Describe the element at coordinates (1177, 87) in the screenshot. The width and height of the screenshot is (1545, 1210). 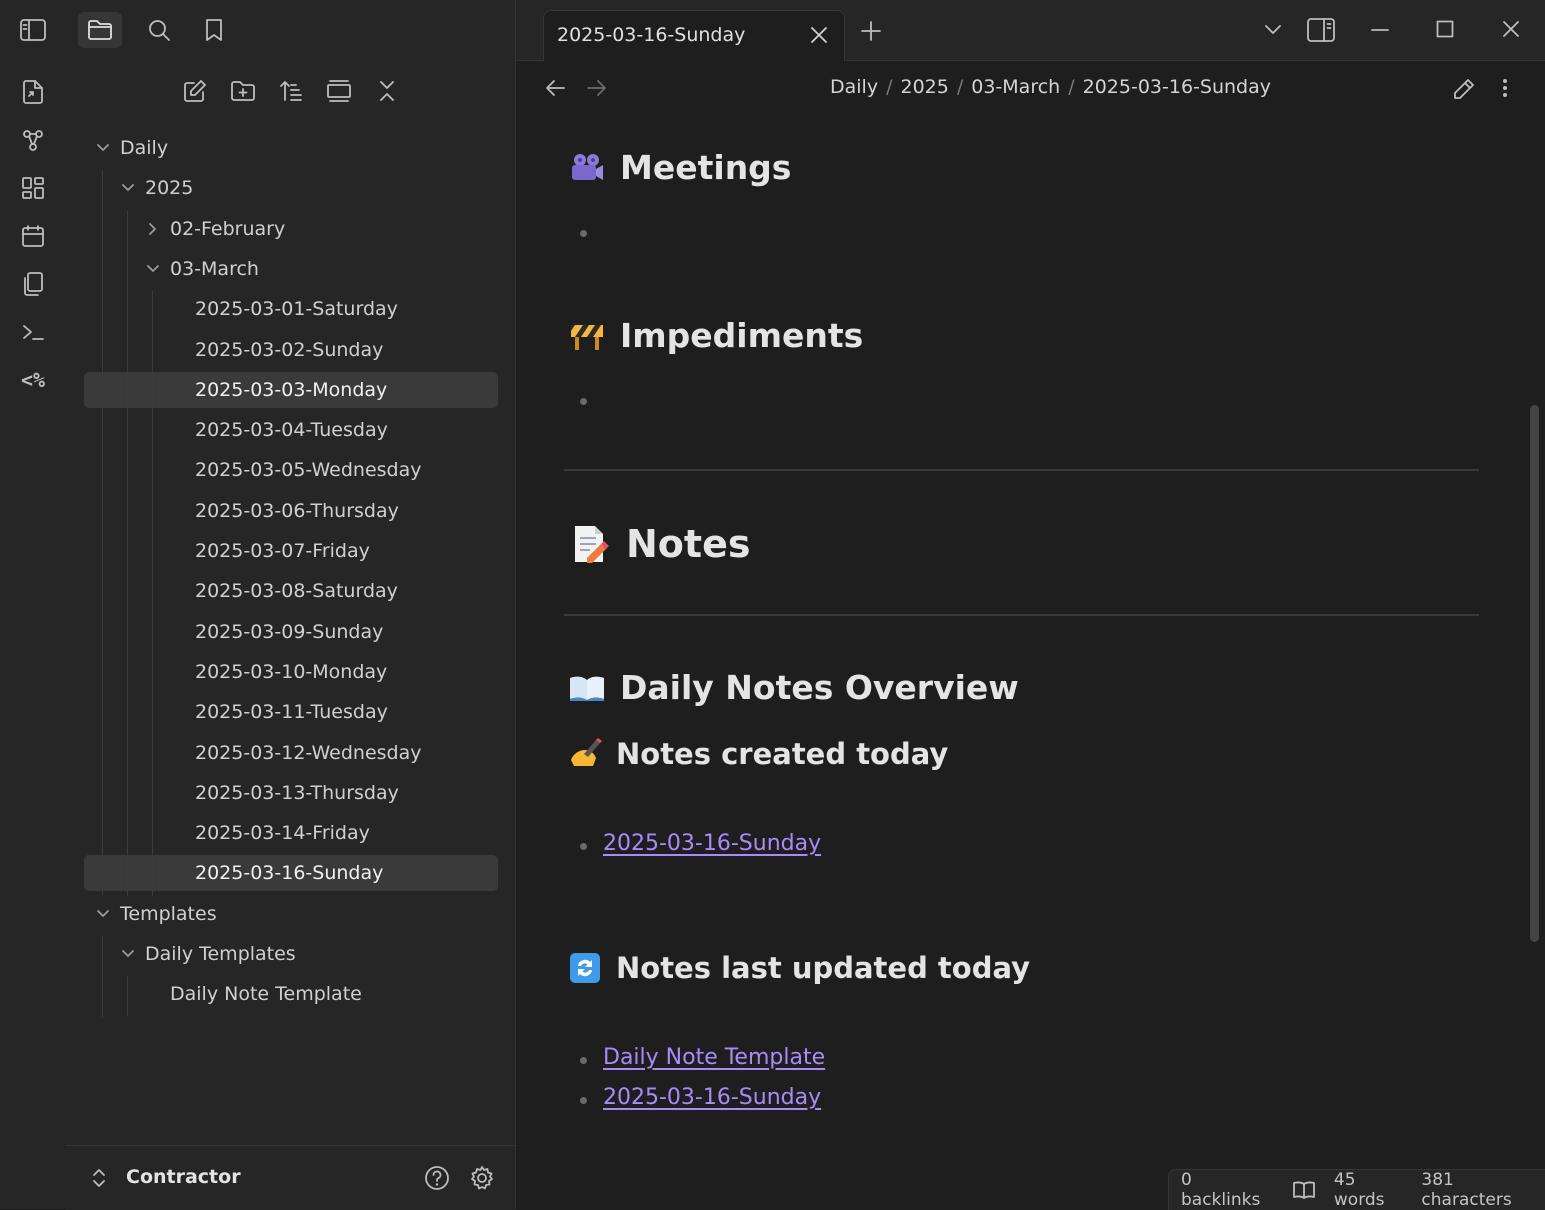
I see `breadcrumb-item: 2025-03-16-Sunday` at that location.